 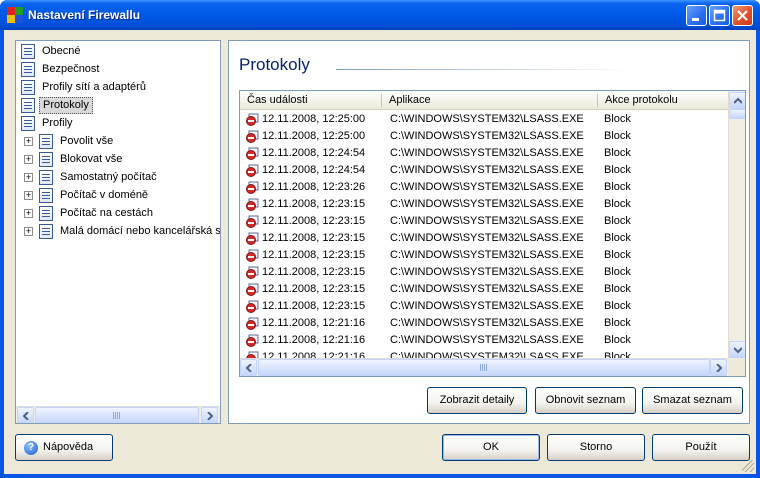 What do you see at coordinates (310, 100) in the screenshot?
I see `column-header-time: Čas události` at bounding box center [310, 100].